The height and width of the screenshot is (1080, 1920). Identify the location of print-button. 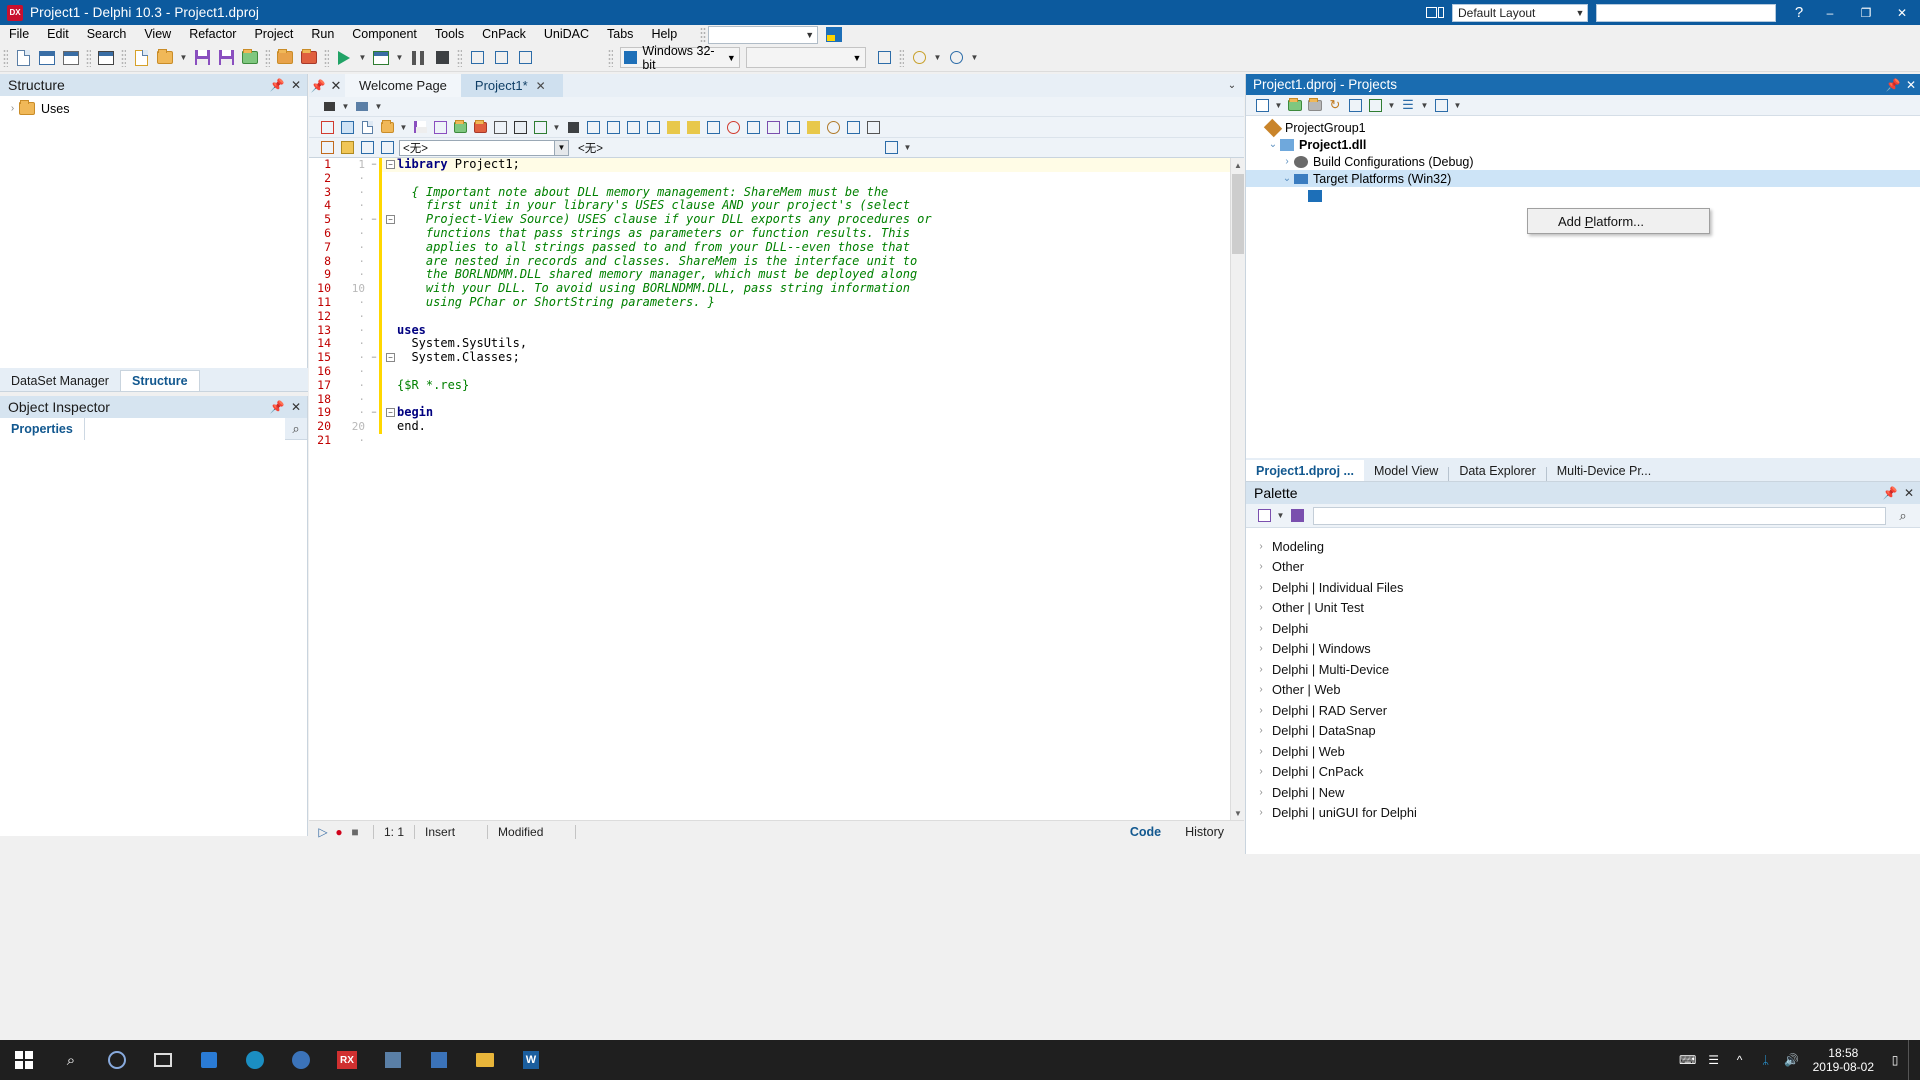
(362, 106).